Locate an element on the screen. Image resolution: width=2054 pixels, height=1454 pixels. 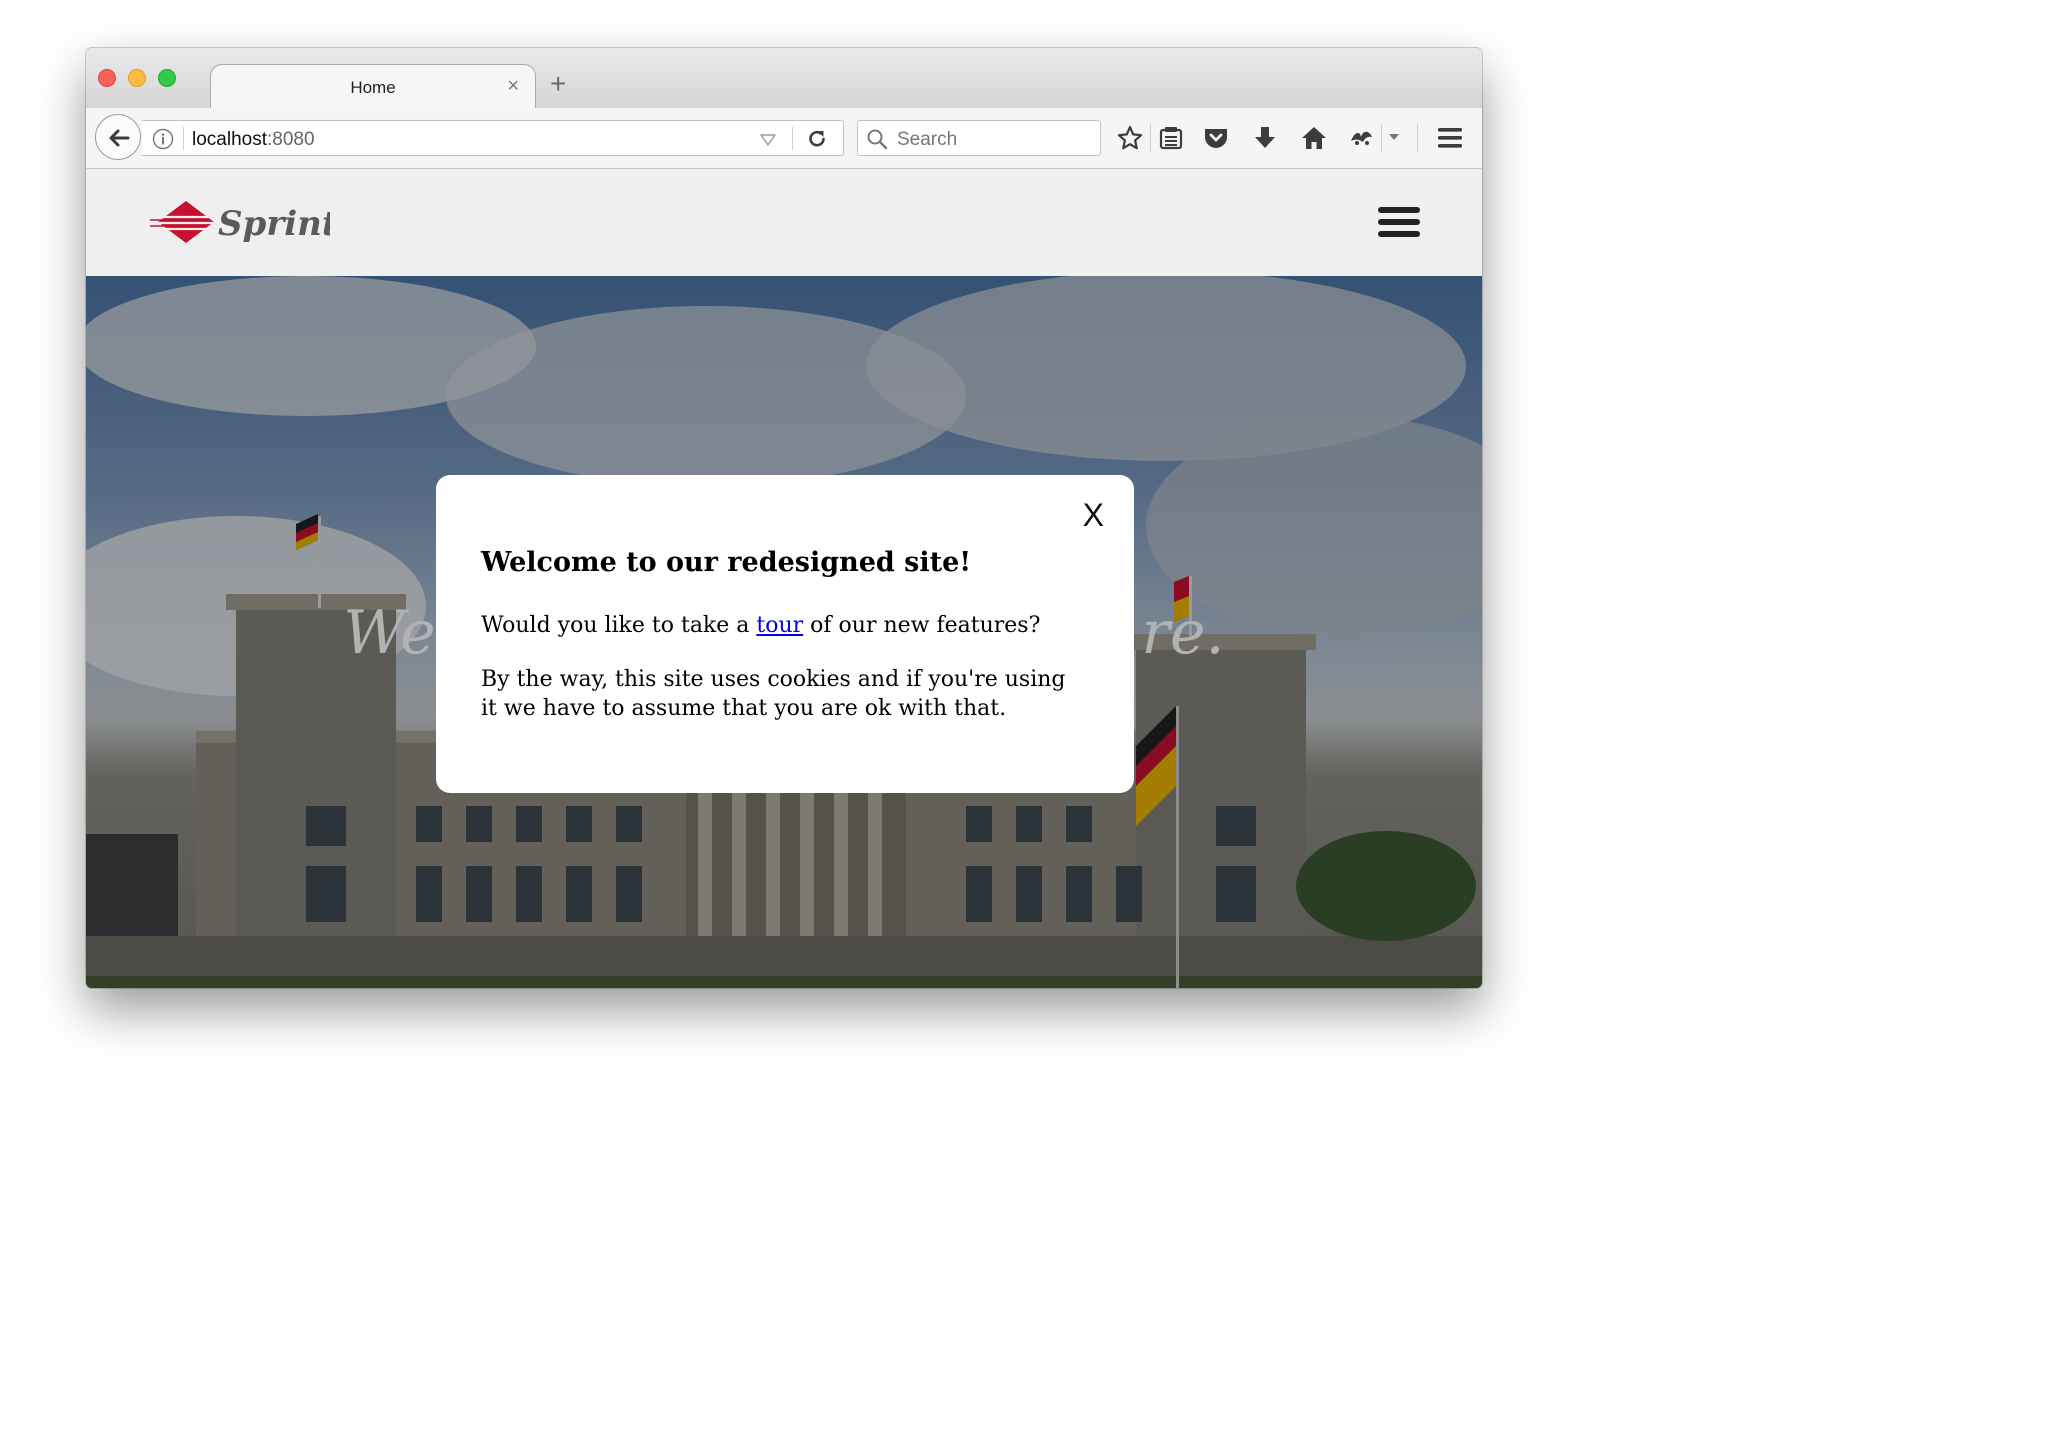
sprint-logo: Sprint is located at coordinates (244, 224).